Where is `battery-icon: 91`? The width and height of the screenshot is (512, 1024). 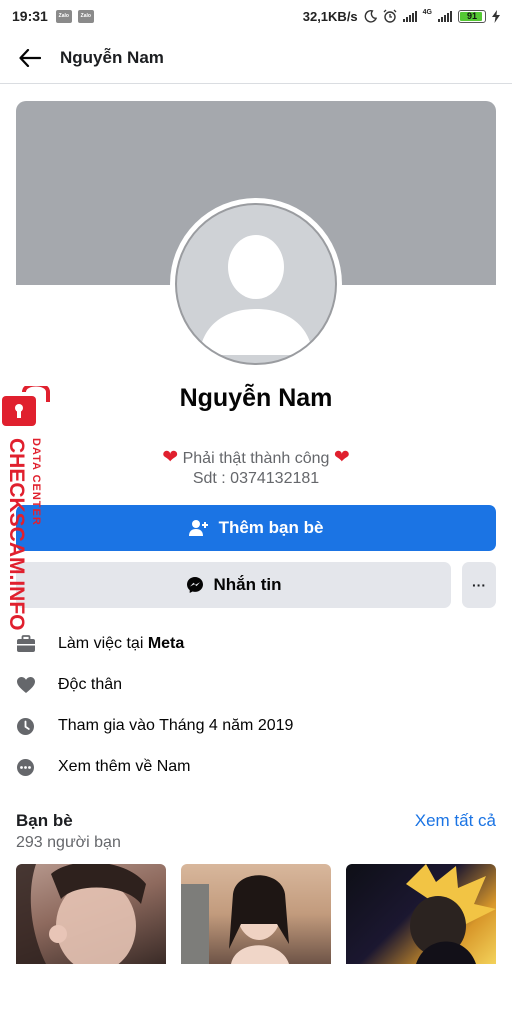 battery-icon: 91 is located at coordinates (472, 16).